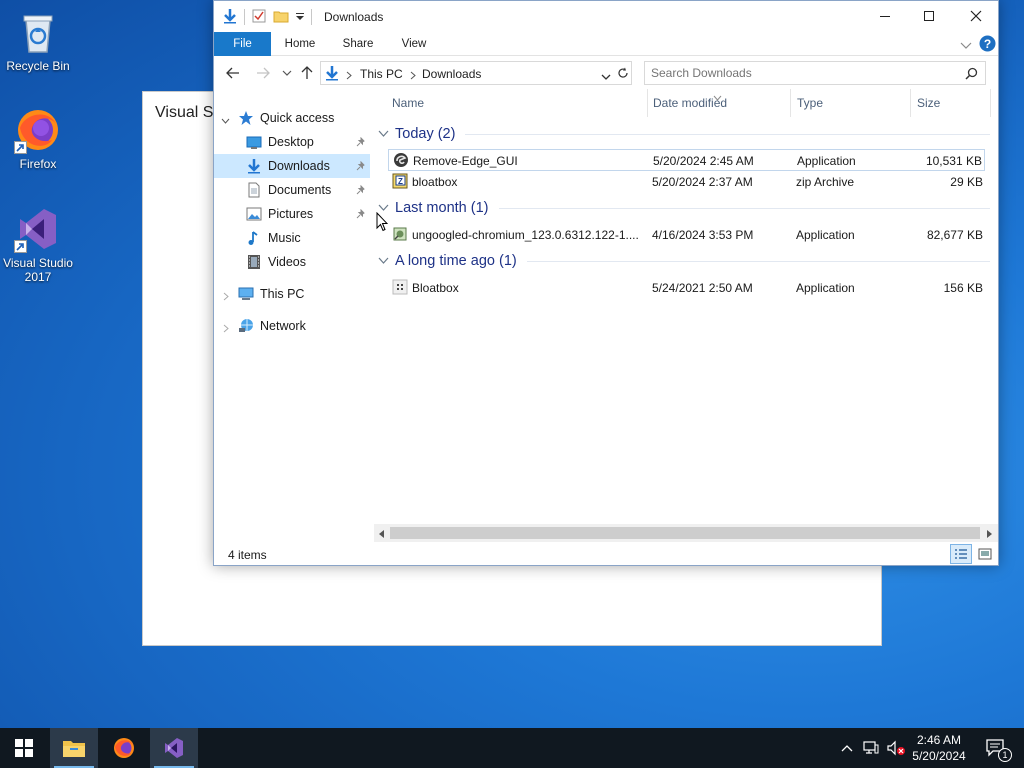 This screenshot has width=1024, height=768. I want to click on nav-item-pictures: Pictures, so click(292, 214).